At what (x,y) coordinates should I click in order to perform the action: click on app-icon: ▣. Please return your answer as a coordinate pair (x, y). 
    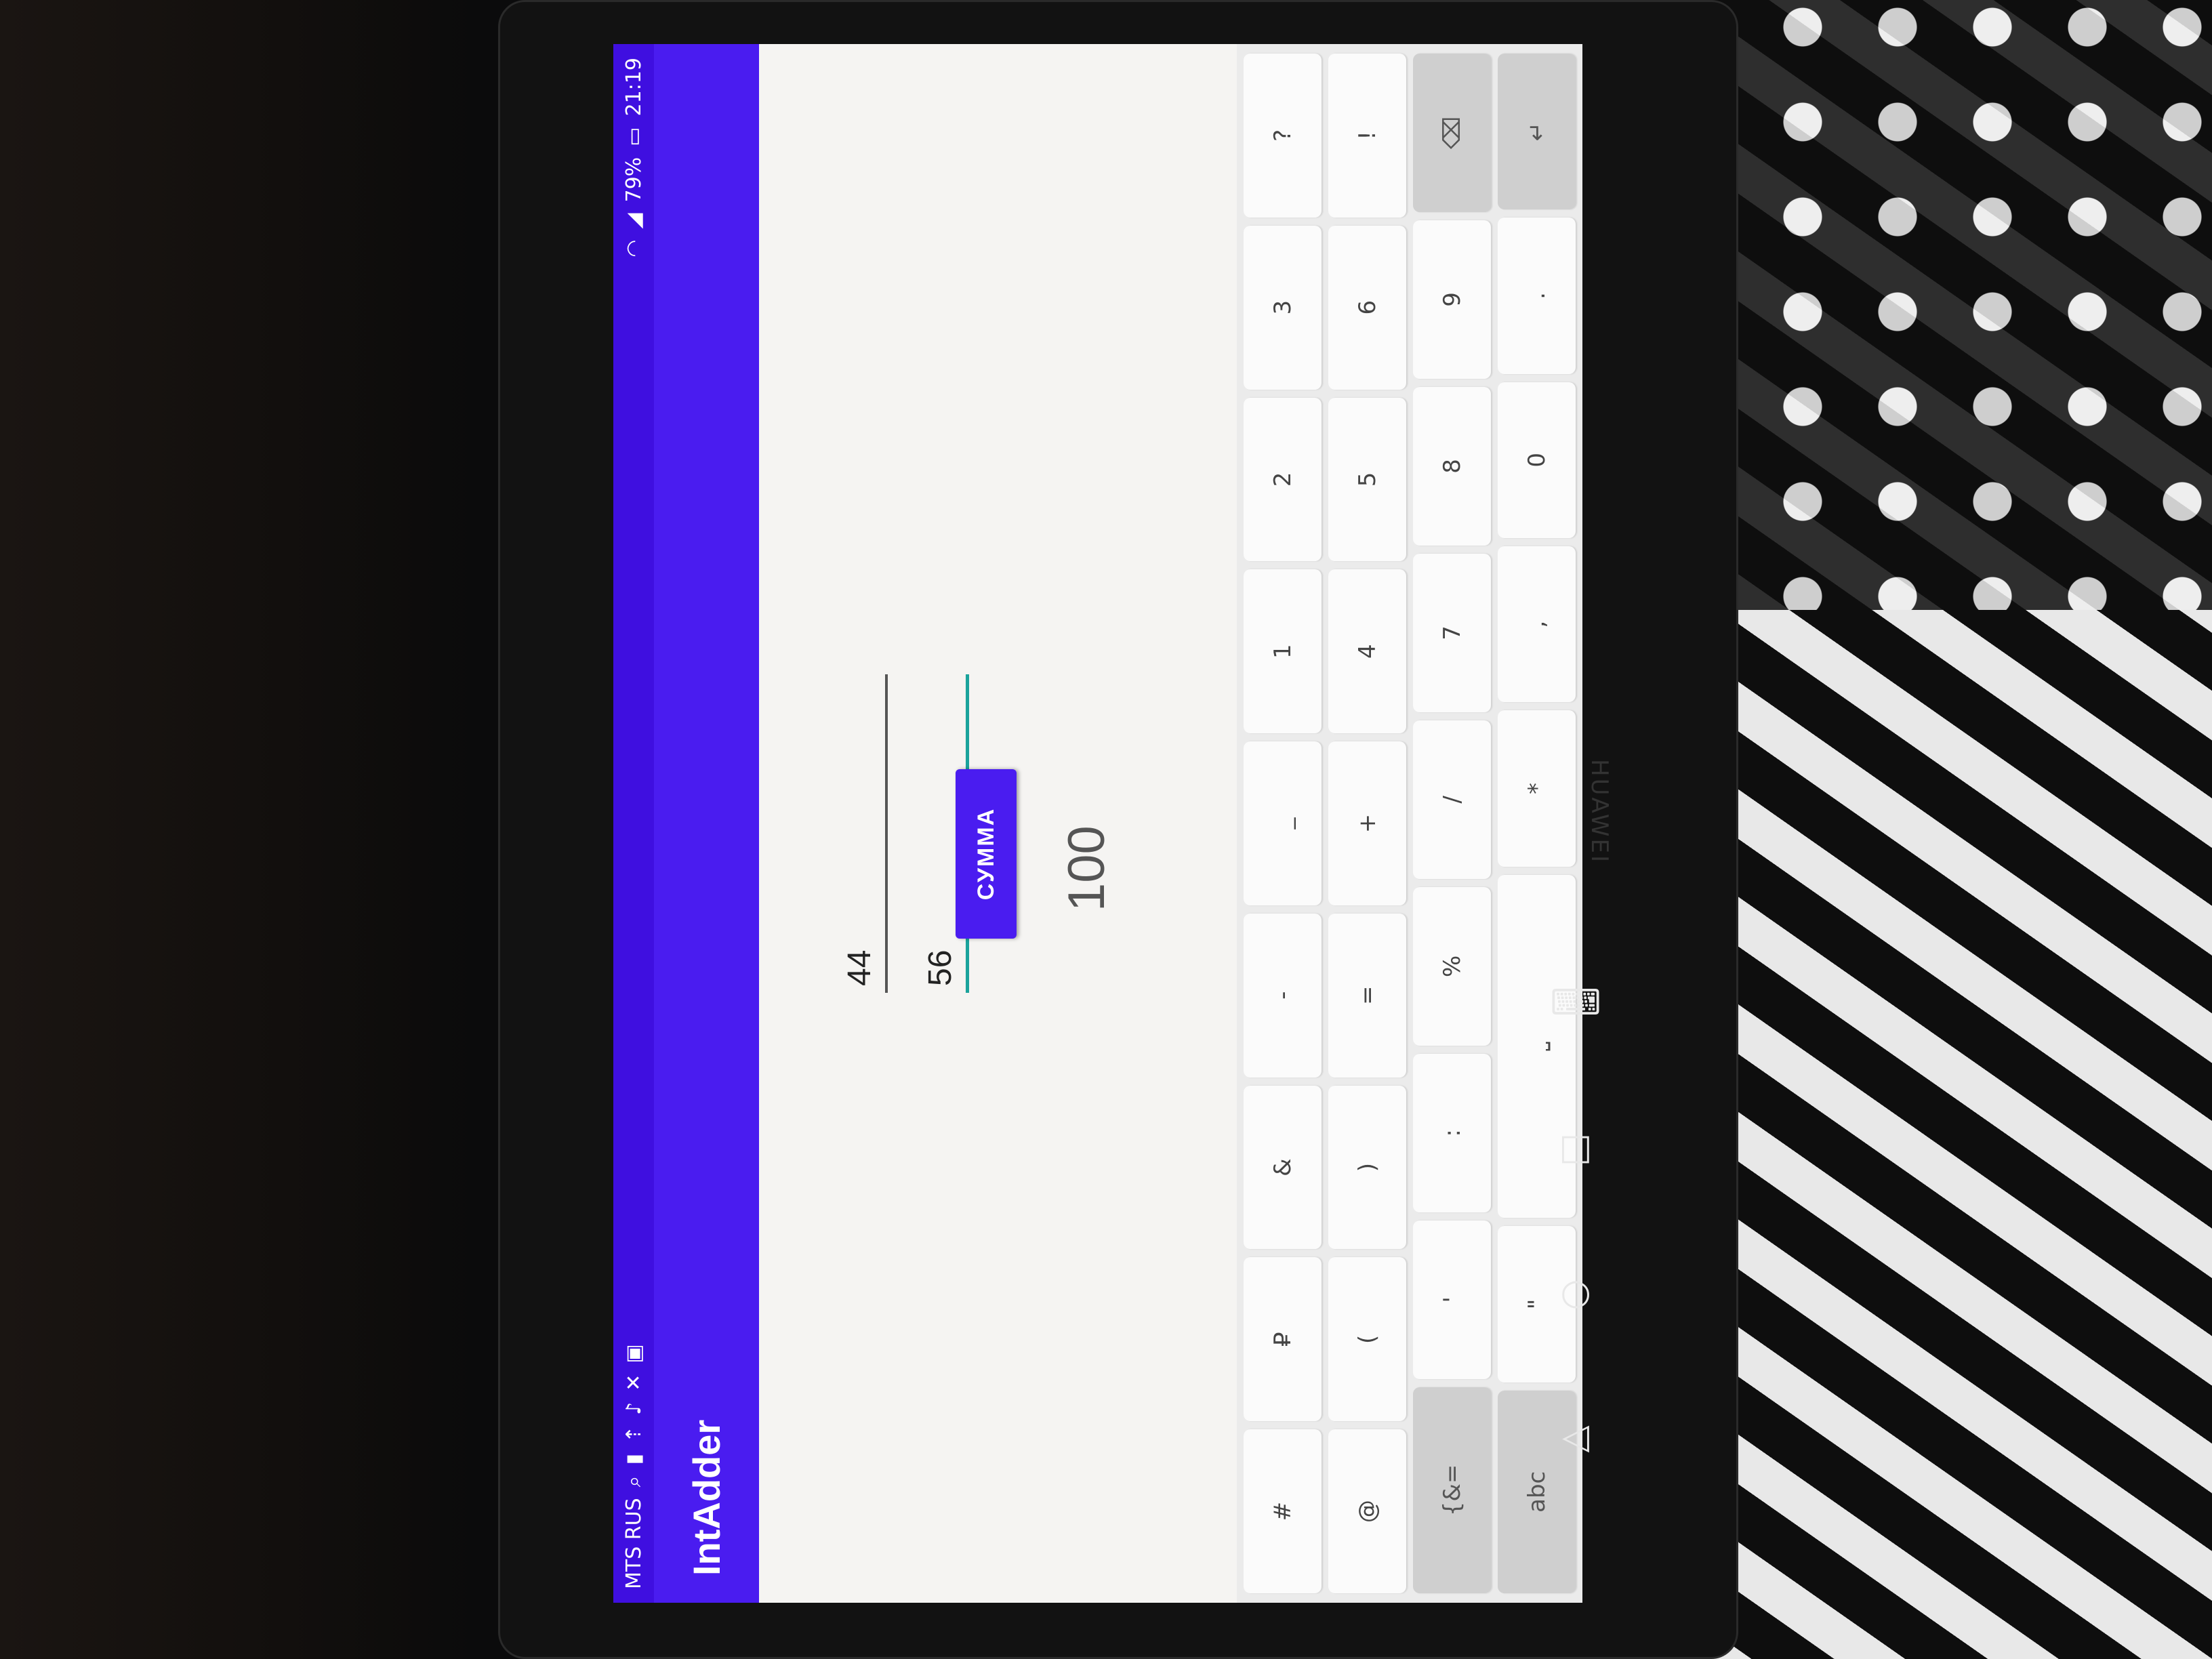
    Looking at the image, I should click on (634, 1354).